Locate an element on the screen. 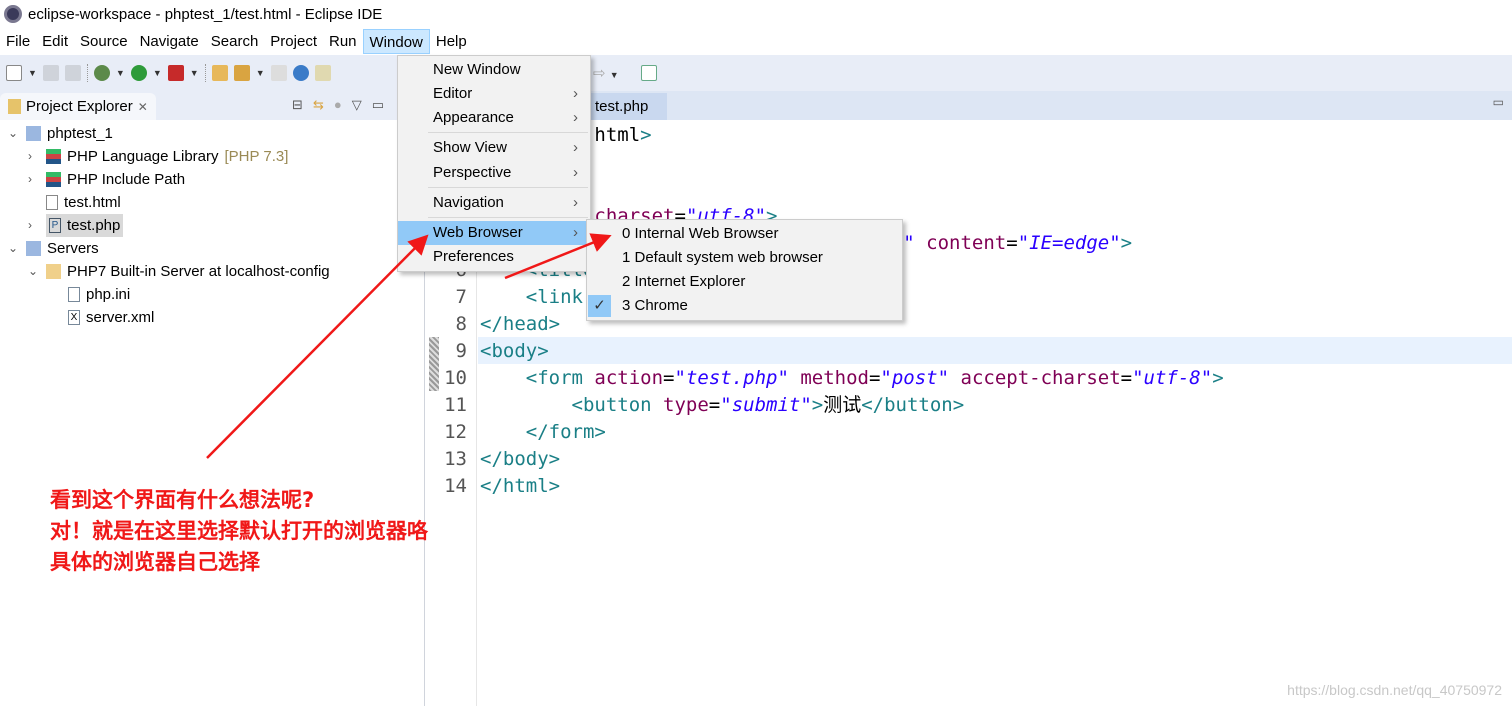 Image resolution: width=1512 pixels, height=706 pixels. menu-window: Window is located at coordinates (396, 41).